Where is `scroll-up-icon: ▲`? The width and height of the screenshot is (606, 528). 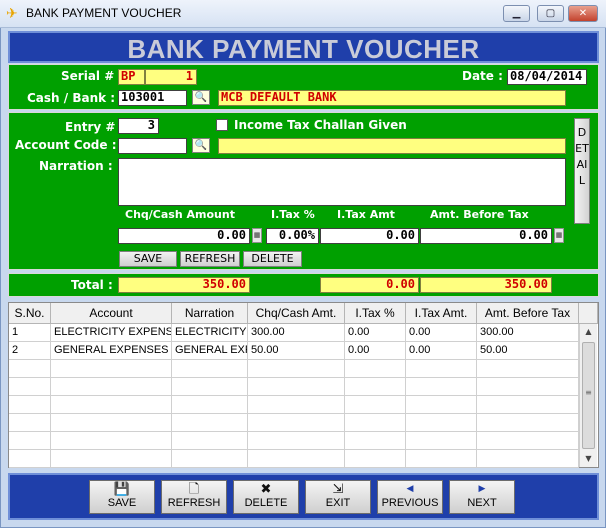
scroll-up-icon: ▲ is located at coordinates (588, 332).